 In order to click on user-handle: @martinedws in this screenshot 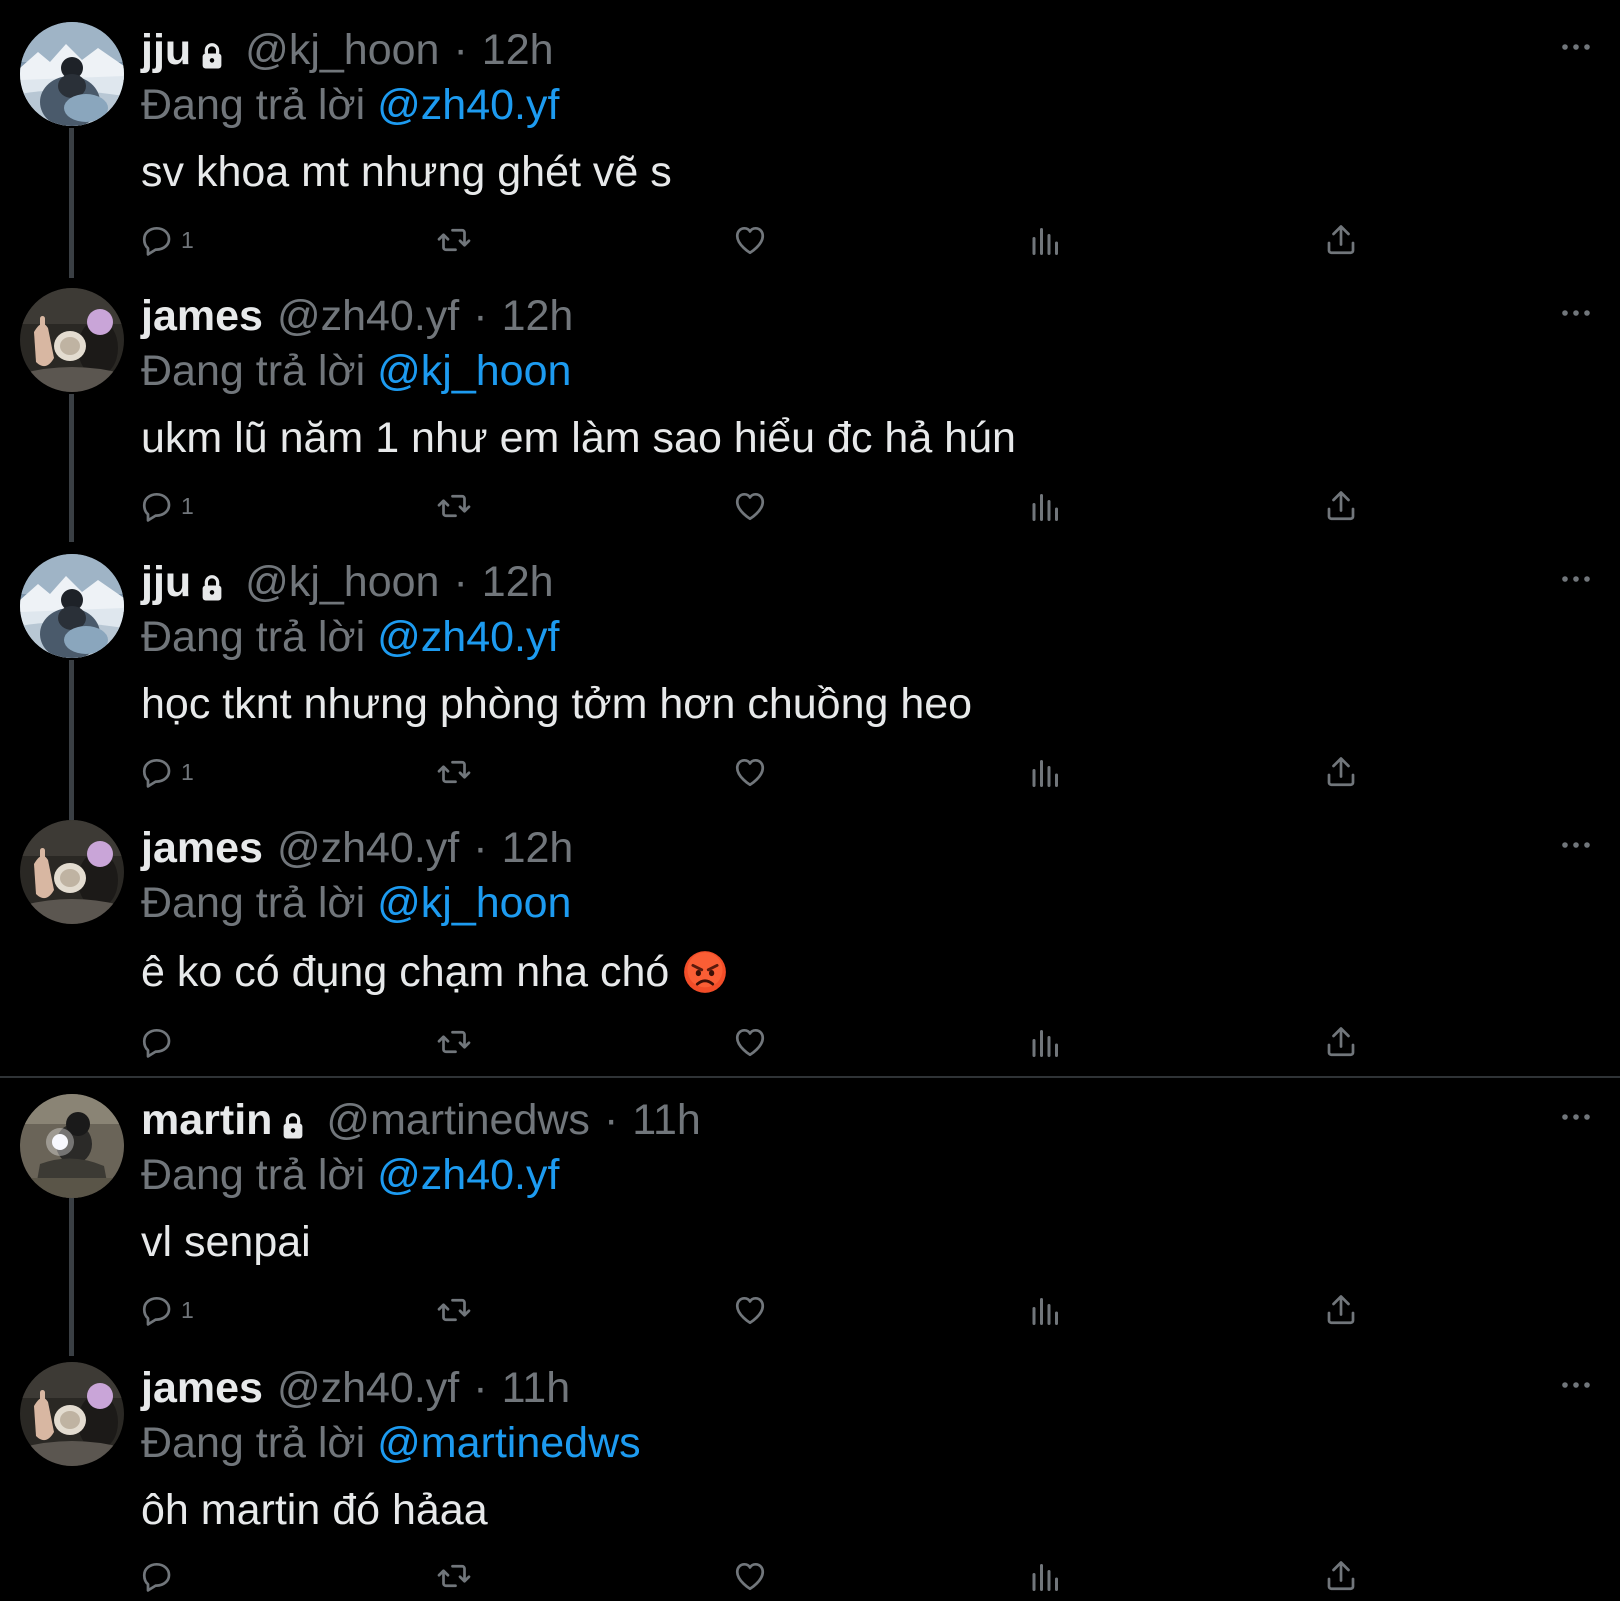, I will do `click(458, 1120)`.